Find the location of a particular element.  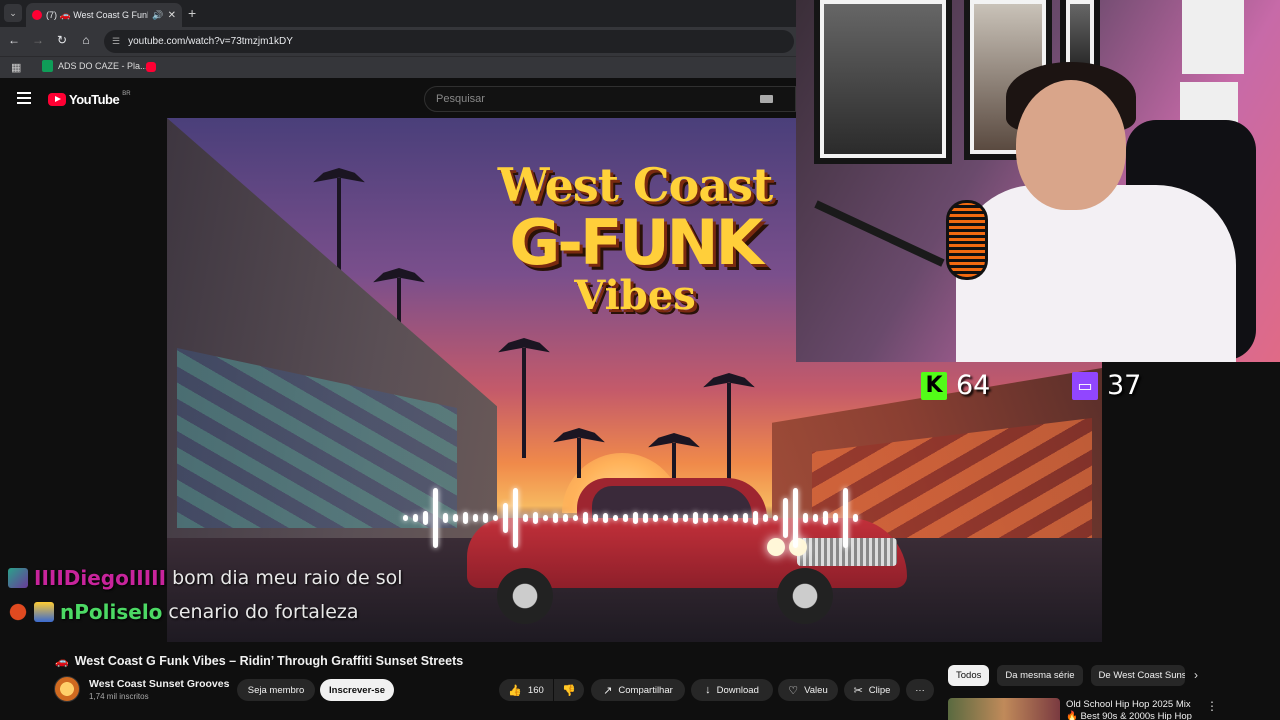

reload-icon: ↻ is located at coordinates (62, 40).